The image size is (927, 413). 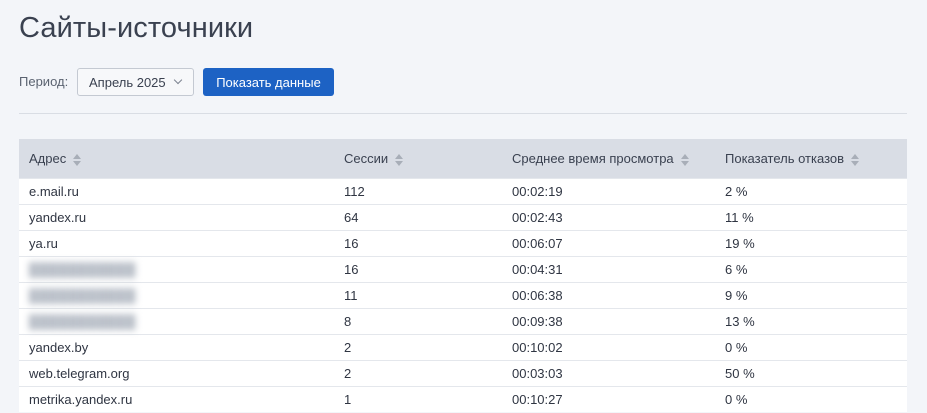 I want to click on avg-time-cell: 00:09:38, so click(x=608, y=321).